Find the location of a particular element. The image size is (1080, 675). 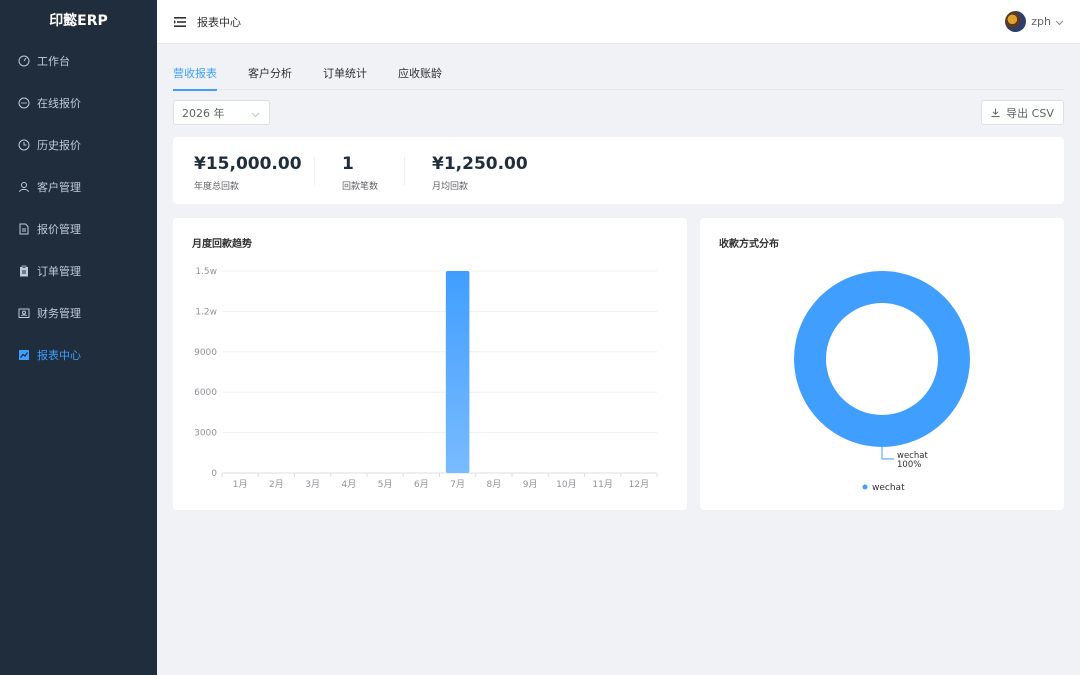

x-tick-label: 5月 is located at coordinates (385, 484).